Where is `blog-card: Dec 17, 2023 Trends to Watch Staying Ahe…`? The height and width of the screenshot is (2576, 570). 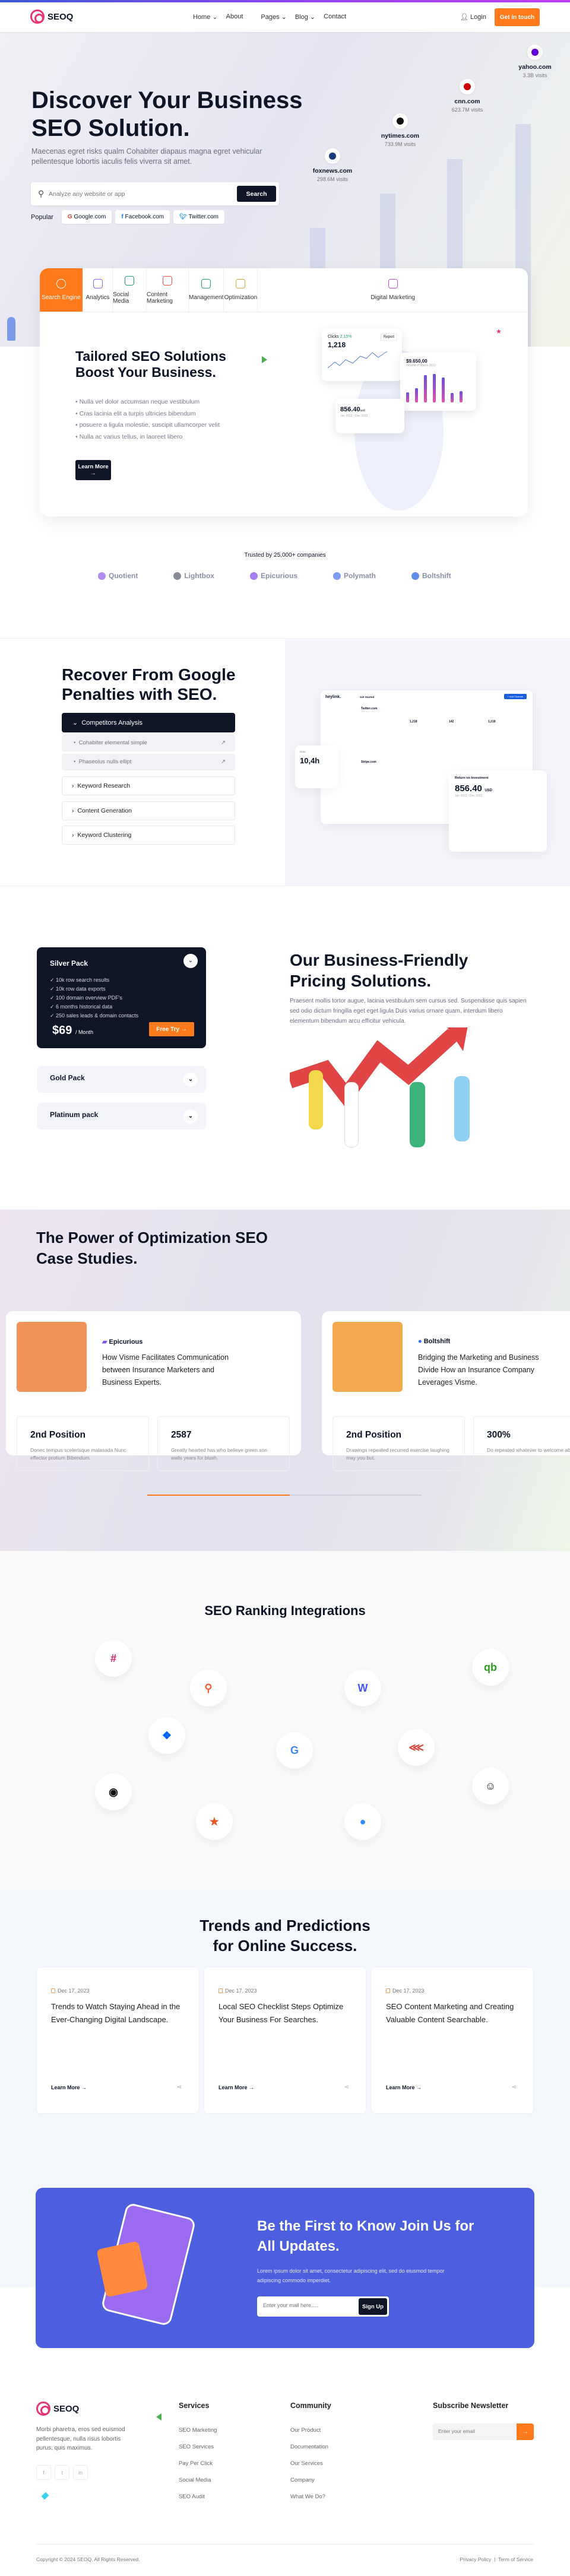
blog-card: Dec 17, 2023 Trends to Watch Staying Ahe… is located at coordinates (117, 2040).